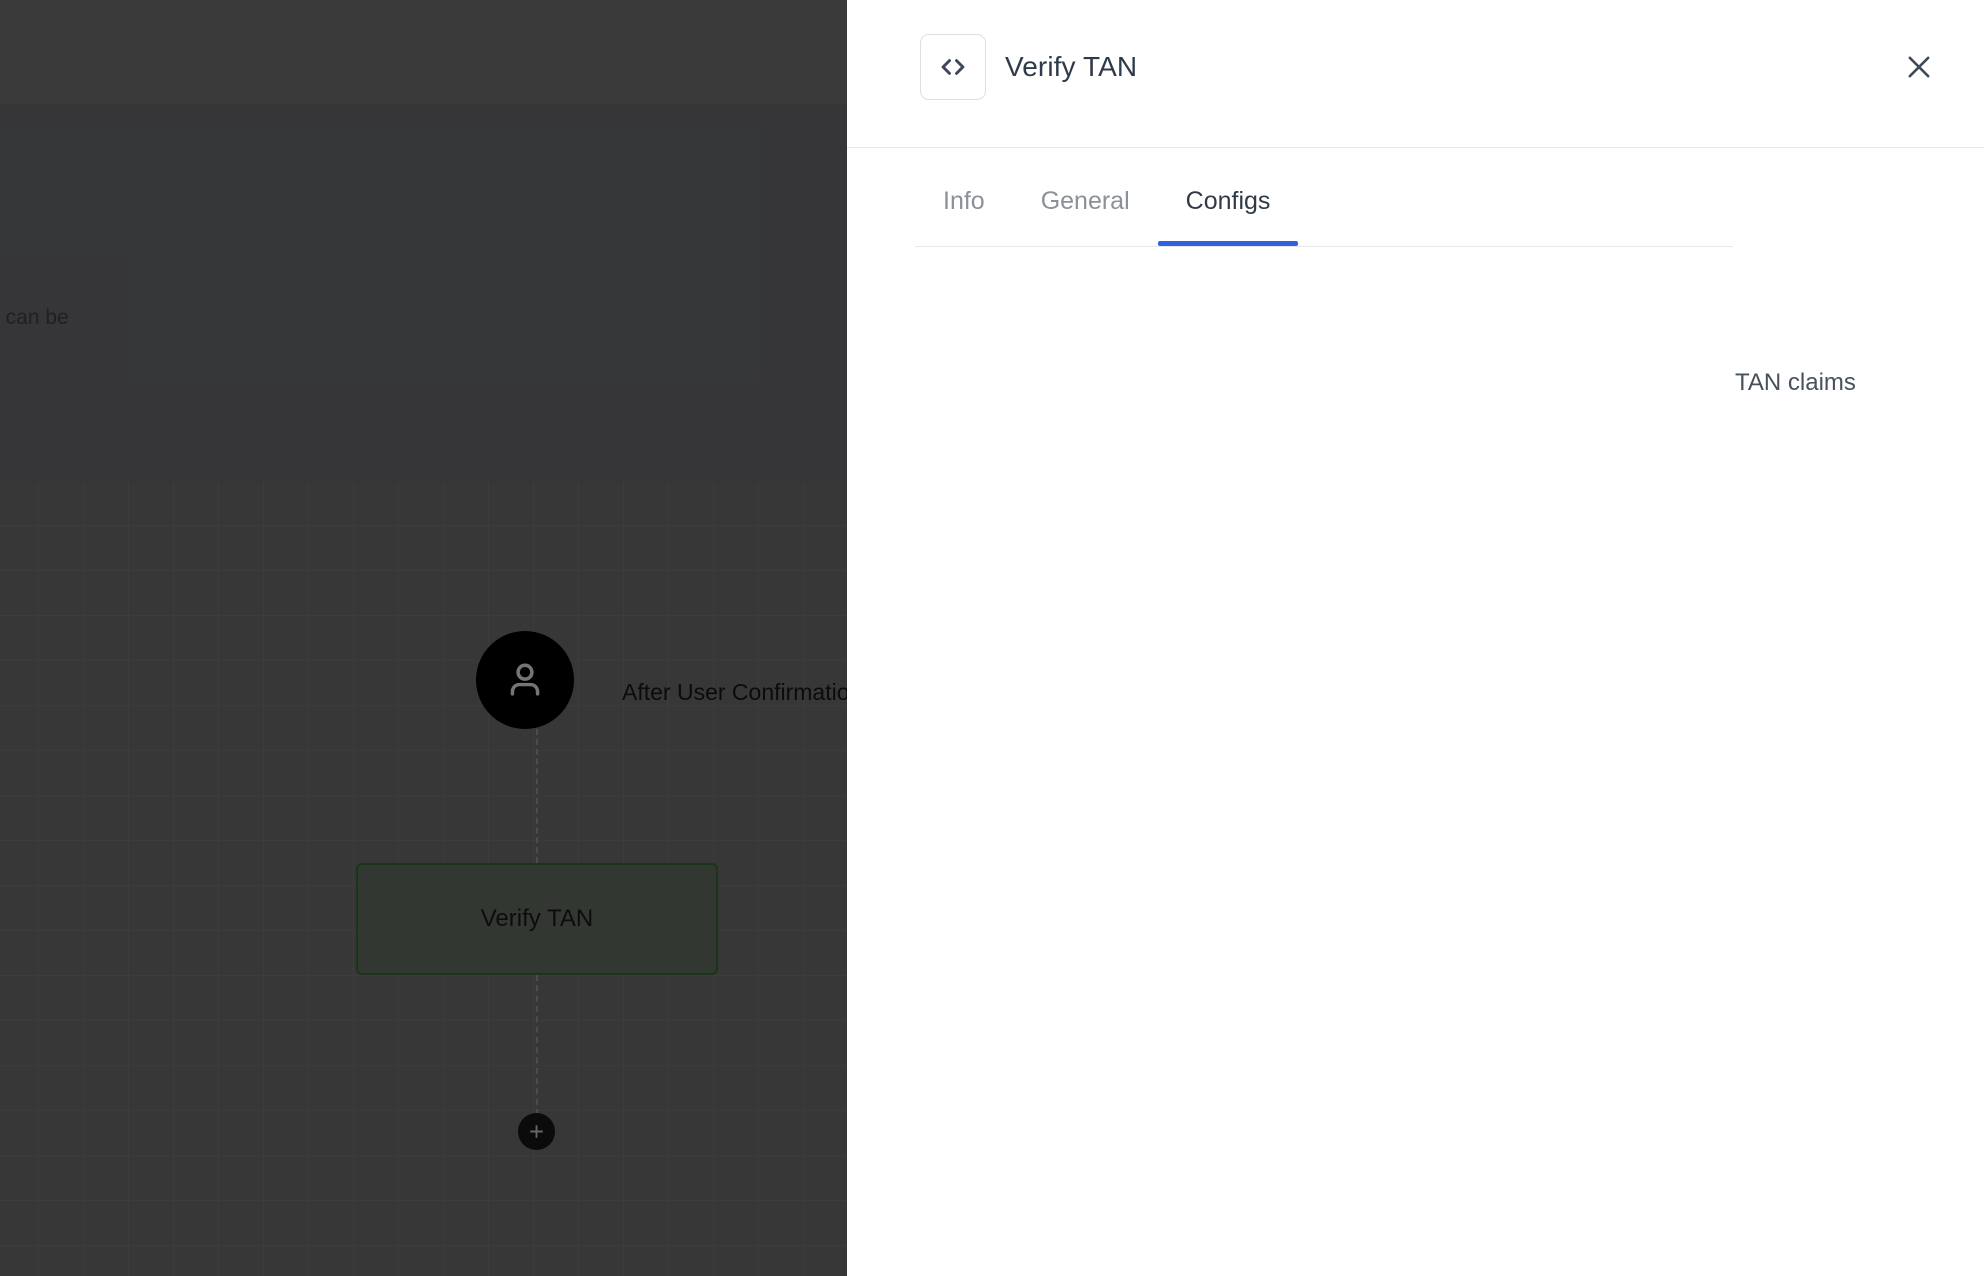  Describe the element at coordinates (735, 692) in the screenshot. I see `start-node-label: After User Confirmation` at that location.